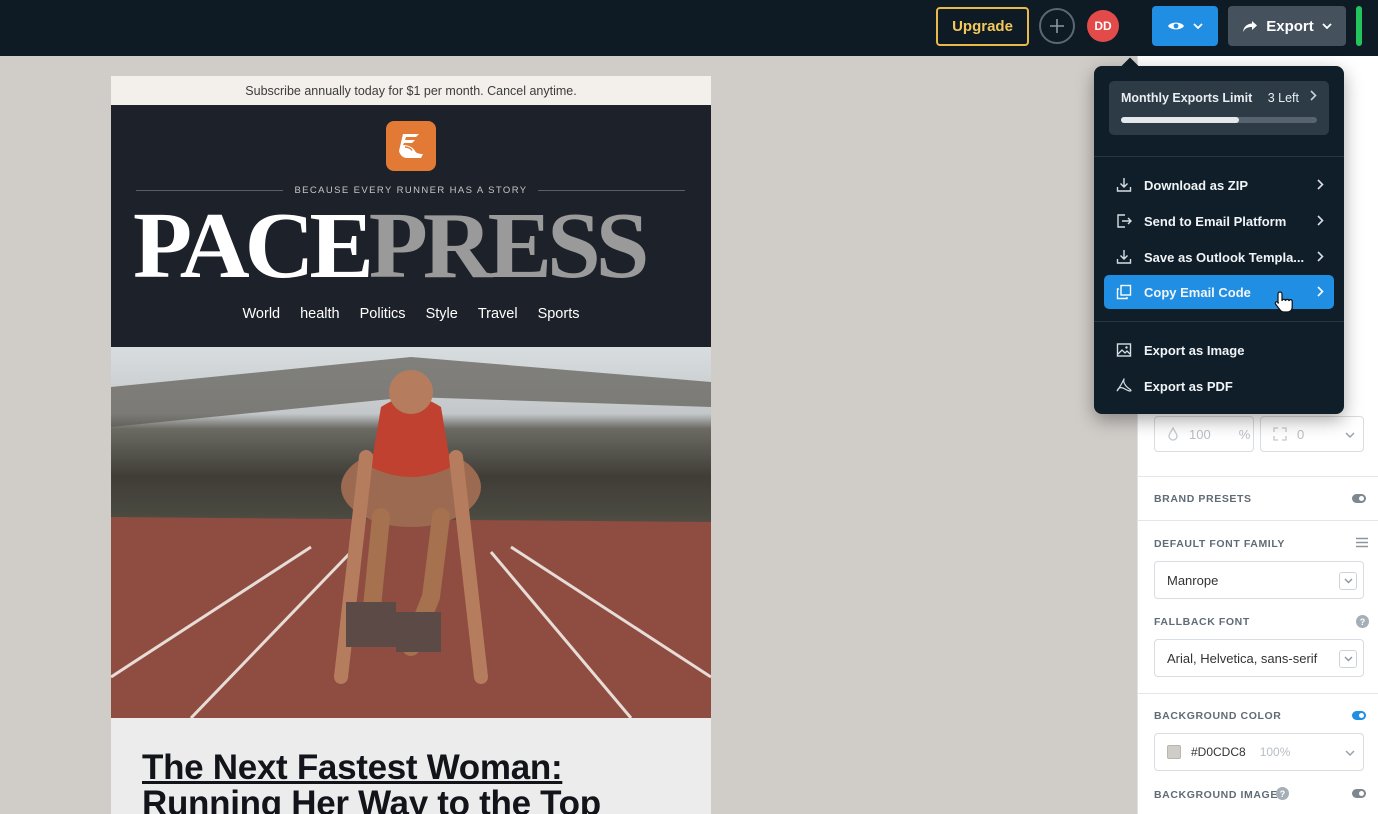  I want to click on avatar: DD, so click(1103, 26).